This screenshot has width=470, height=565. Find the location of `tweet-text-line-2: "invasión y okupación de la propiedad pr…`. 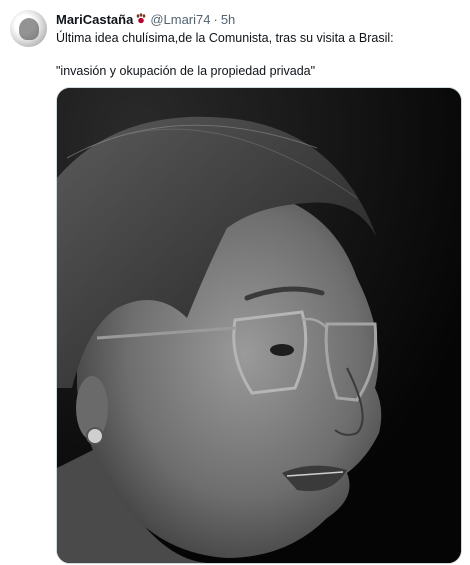

tweet-text-line-2: "invasión y okupación de la propiedad pr… is located at coordinates (186, 71).